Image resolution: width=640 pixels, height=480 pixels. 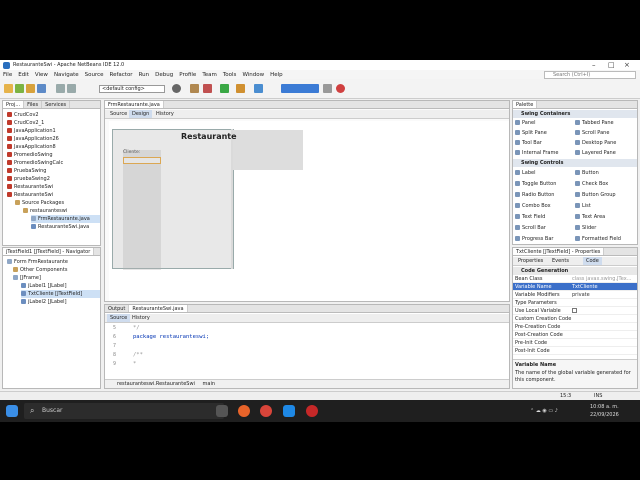 What do you see at coordinates (209, 384) in the screenshot?
I see `breadcrumb-method: main` at bounding box center [209, 384].